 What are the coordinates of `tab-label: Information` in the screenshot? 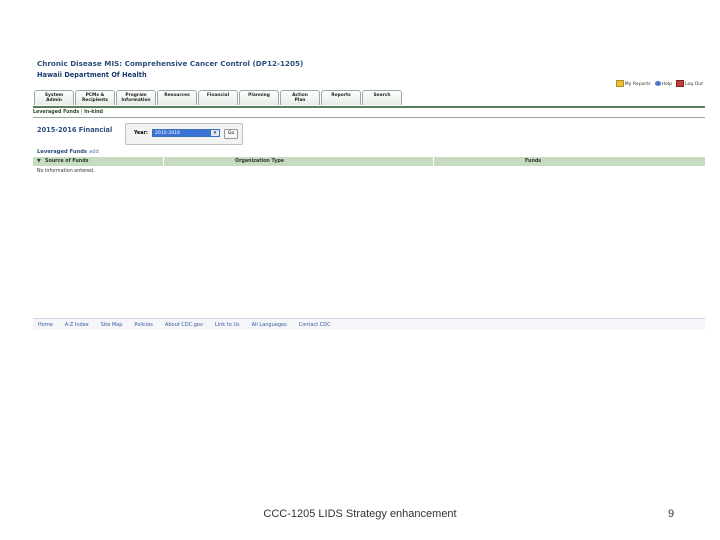 It's located at (136, 100).